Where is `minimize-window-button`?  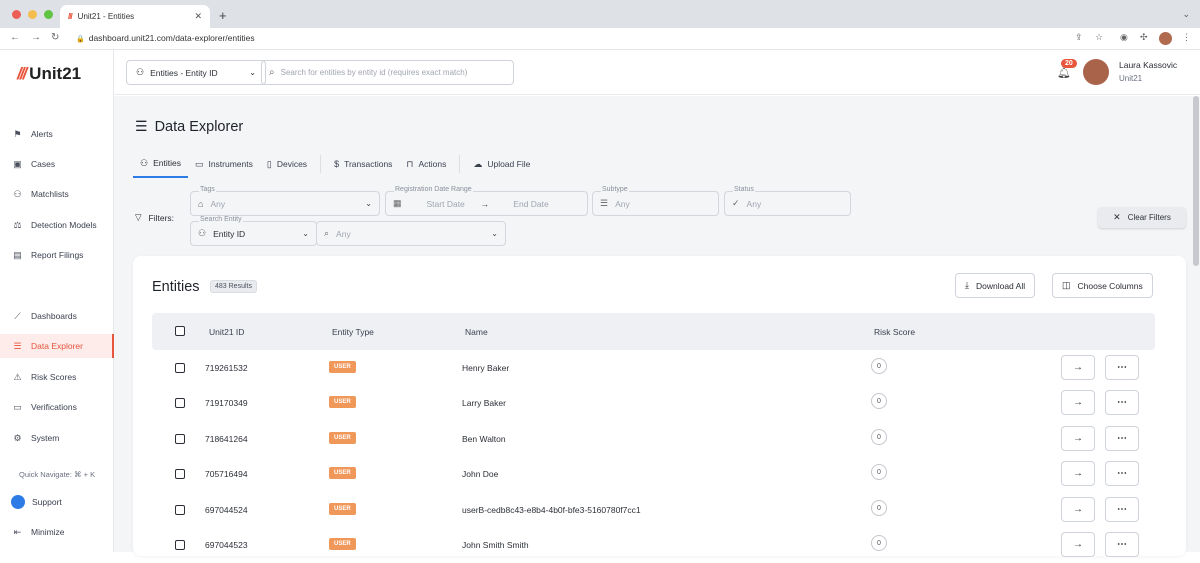
minimize-window-button is located at coordinates (32, 14).